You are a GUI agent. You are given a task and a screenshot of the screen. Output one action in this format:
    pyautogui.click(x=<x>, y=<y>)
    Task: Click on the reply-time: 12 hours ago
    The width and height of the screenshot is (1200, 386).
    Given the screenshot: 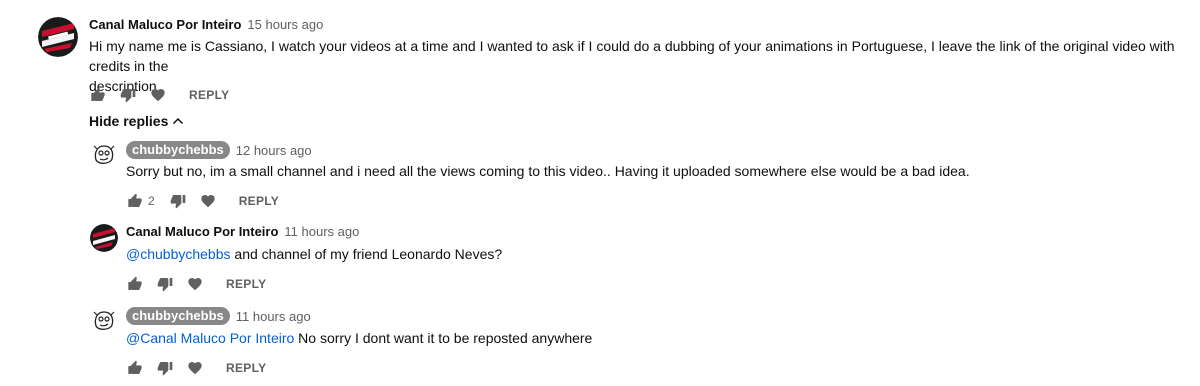 What is the action you would take?
    pyautogui.click(x=274, y=150)
    